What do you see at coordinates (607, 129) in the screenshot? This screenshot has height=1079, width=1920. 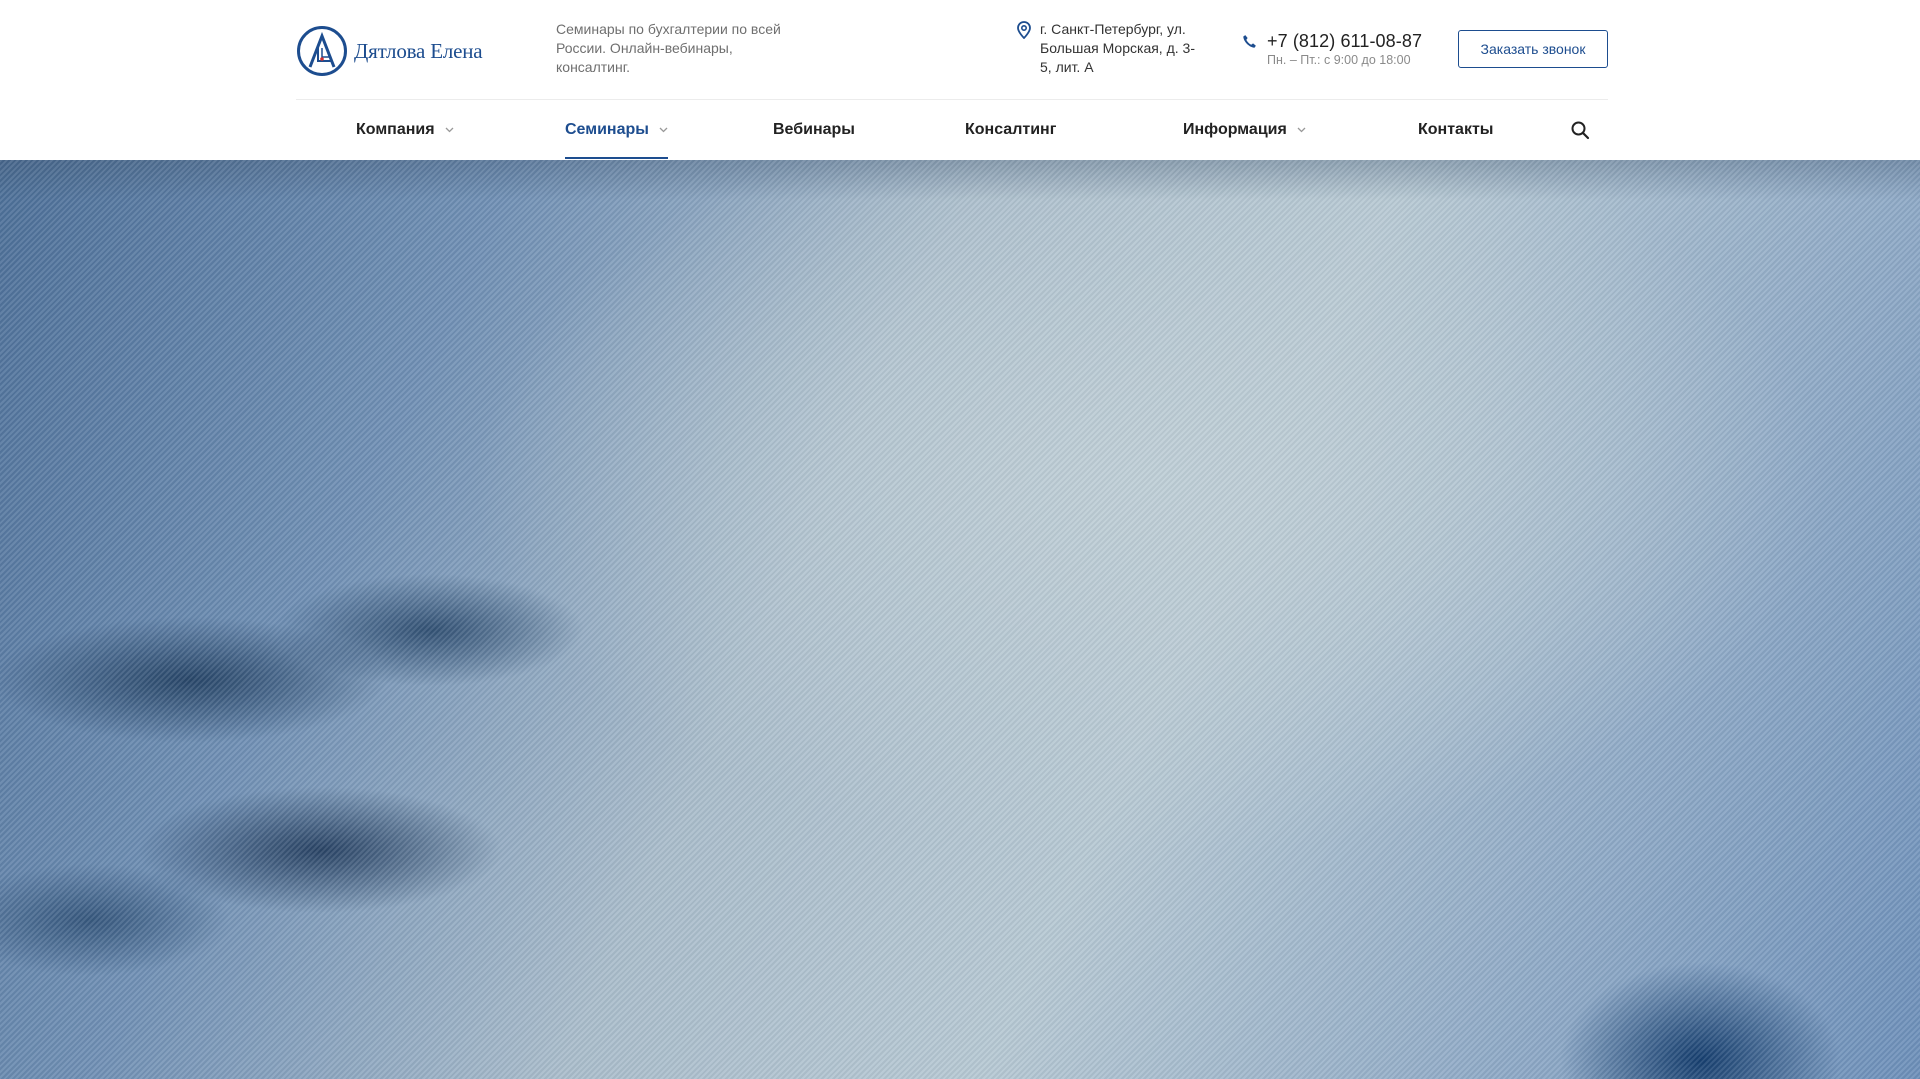 I see `nav-item-label: Семинары` at bounding box center [607, 129].